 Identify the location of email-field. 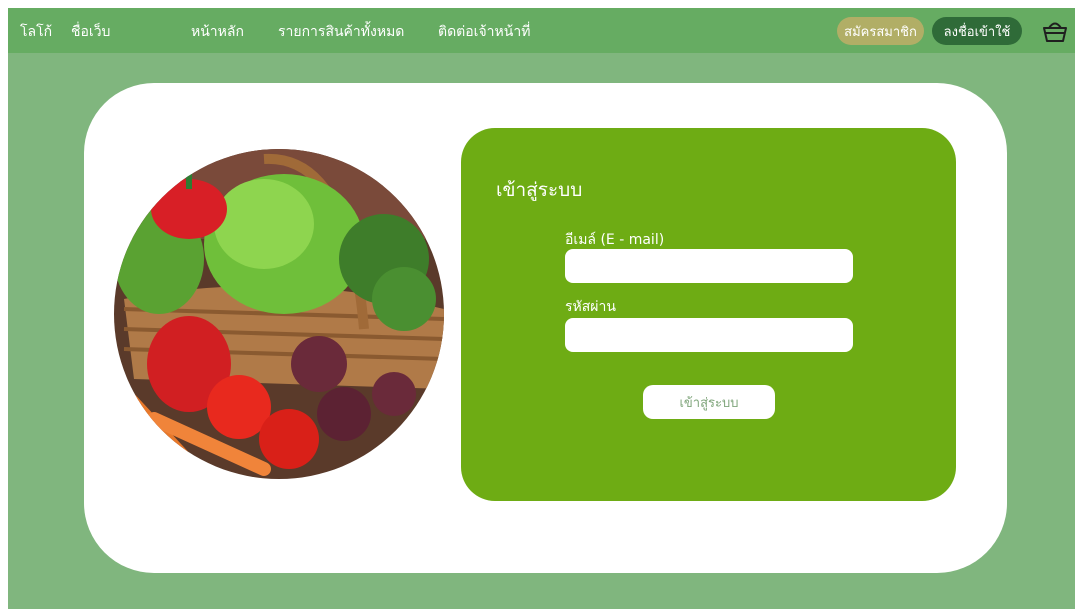
(709, 266).